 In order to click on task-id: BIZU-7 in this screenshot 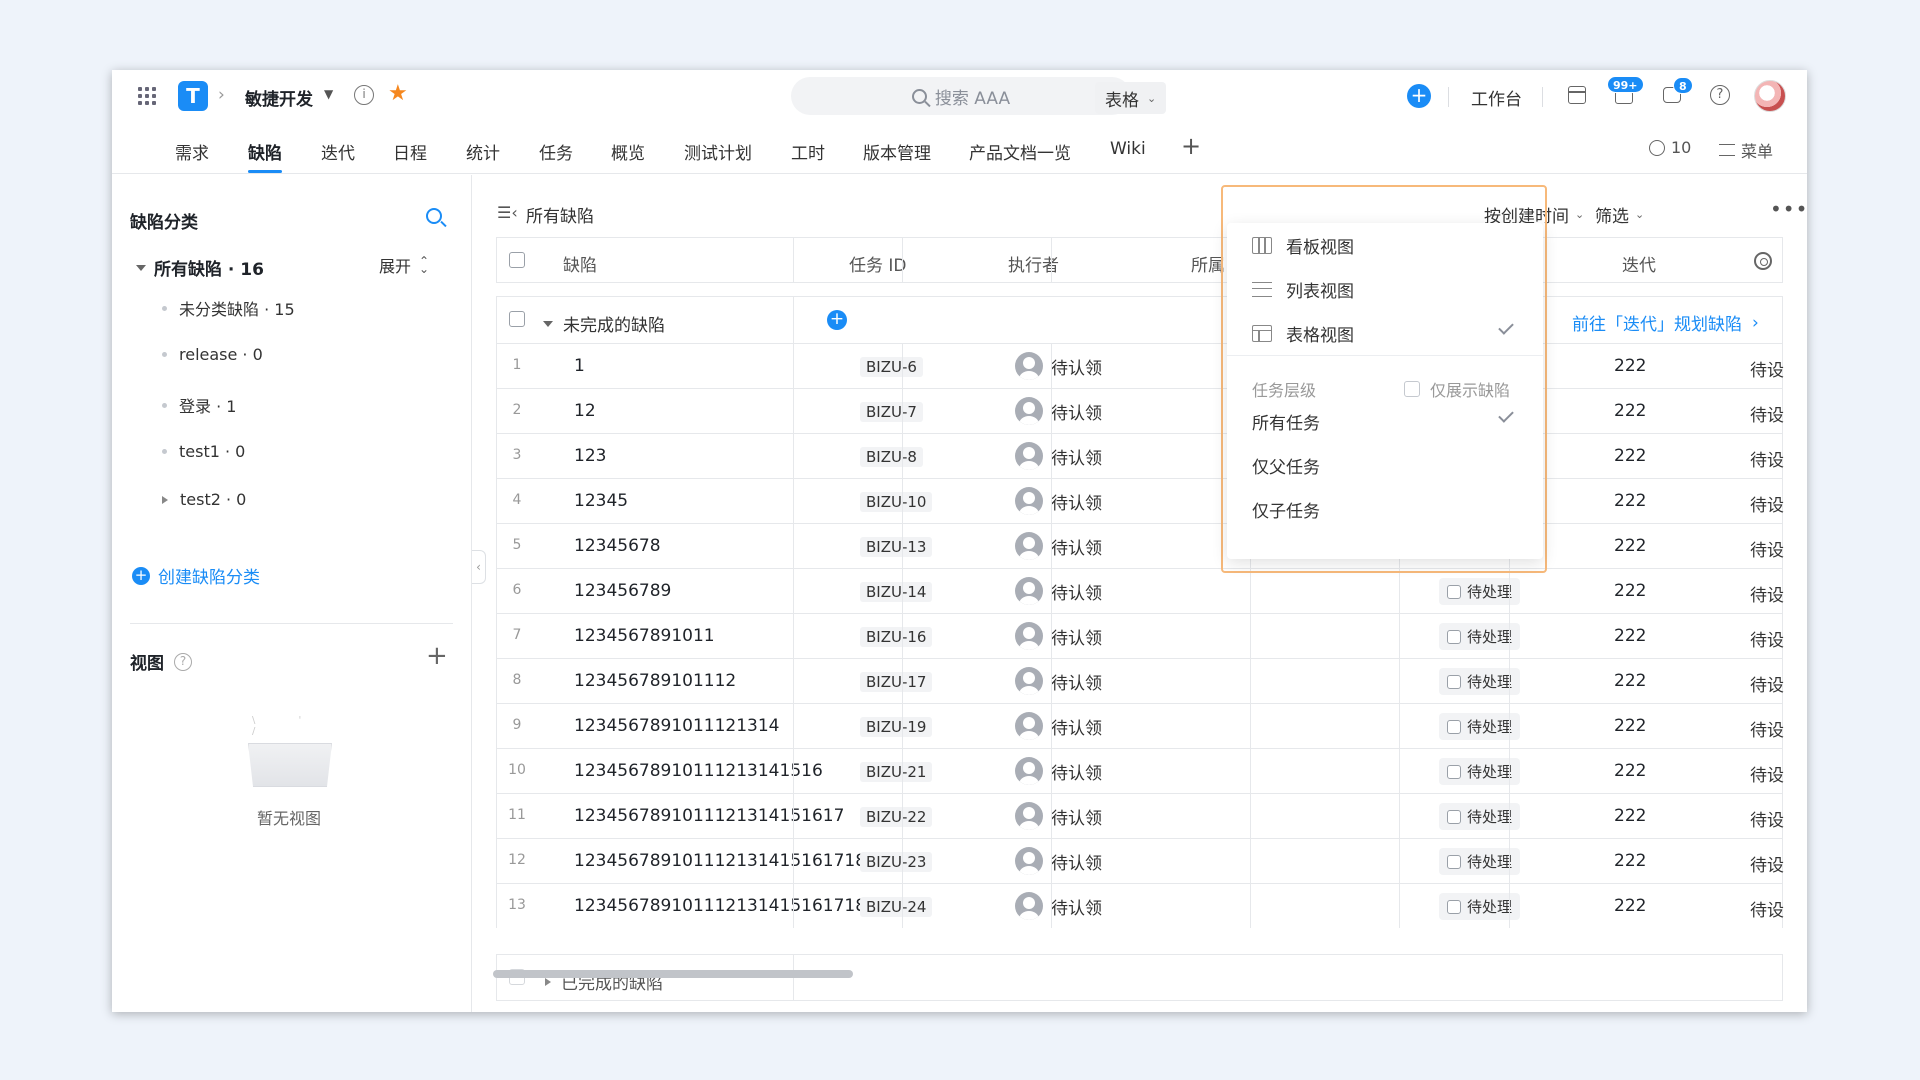, I will do `click(891, 412)`.